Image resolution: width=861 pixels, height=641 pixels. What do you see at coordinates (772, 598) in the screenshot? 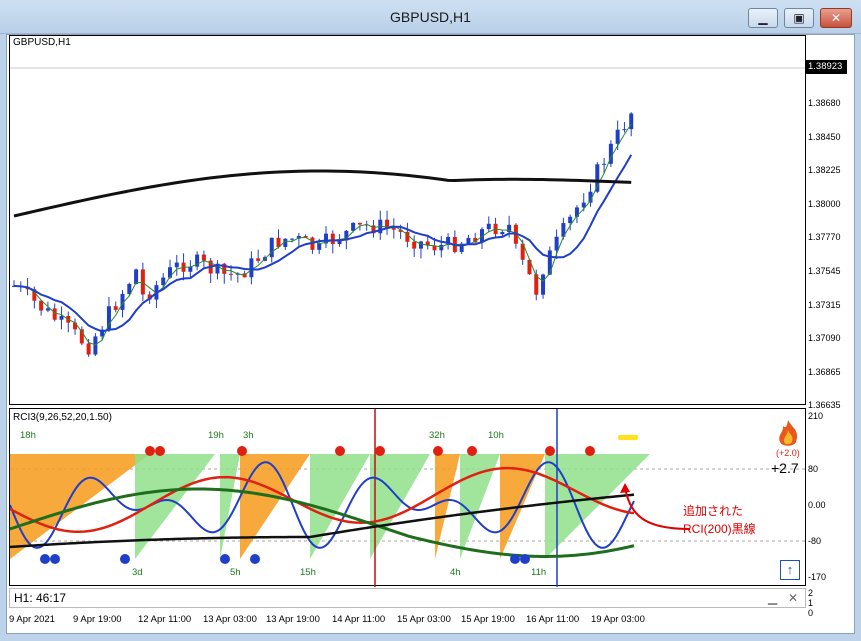
I see `minimize-panel-icon: ▁` at bounding box center [772, 598].